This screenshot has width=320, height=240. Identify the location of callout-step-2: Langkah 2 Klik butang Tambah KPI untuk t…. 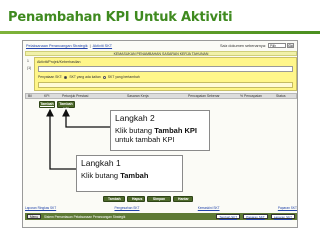
(160, 130).